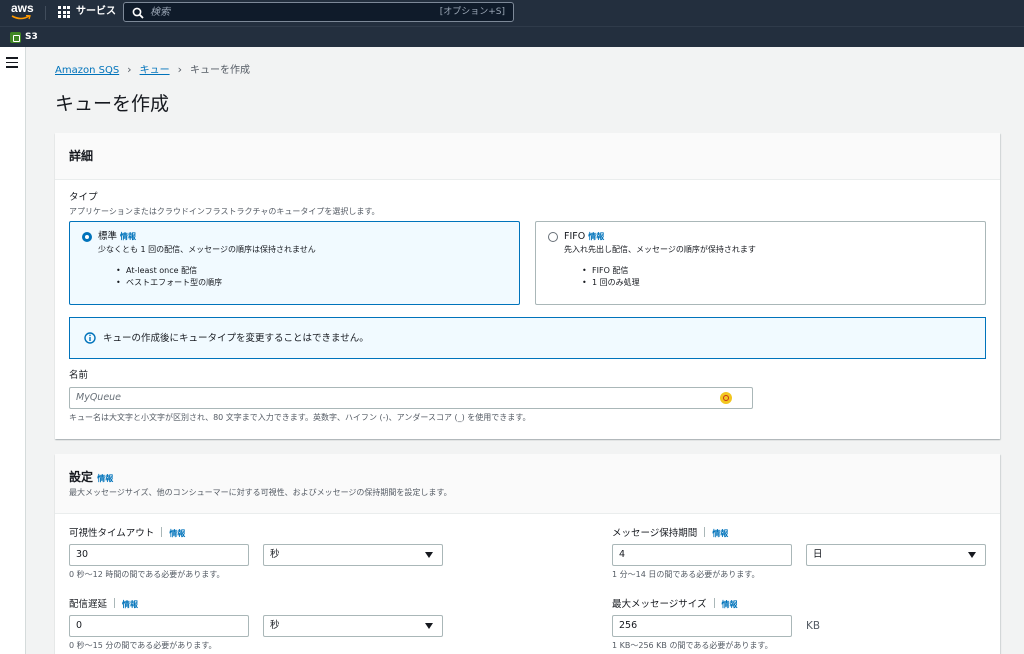  I want to click on visibility-timeout-input: 30, so click(159, 555).